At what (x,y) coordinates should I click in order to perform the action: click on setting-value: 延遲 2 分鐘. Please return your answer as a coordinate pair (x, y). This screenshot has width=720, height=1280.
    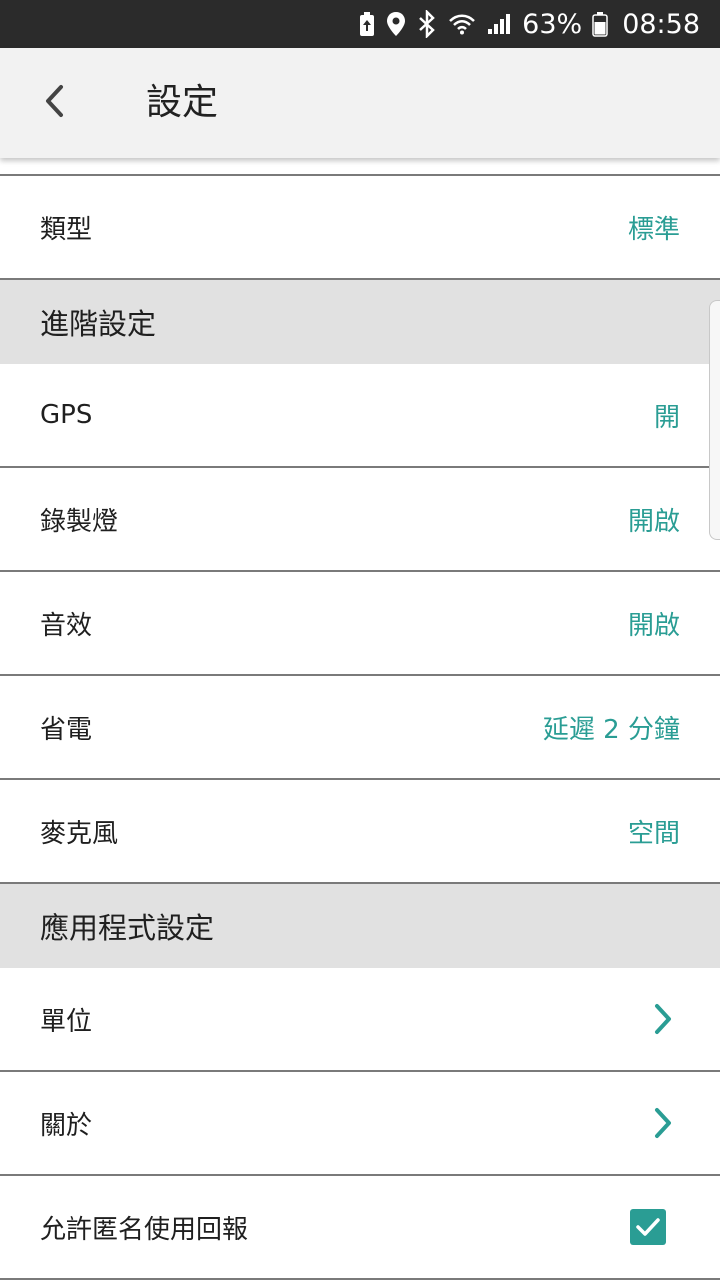
    Looking at the image, I should click on (611, 729).